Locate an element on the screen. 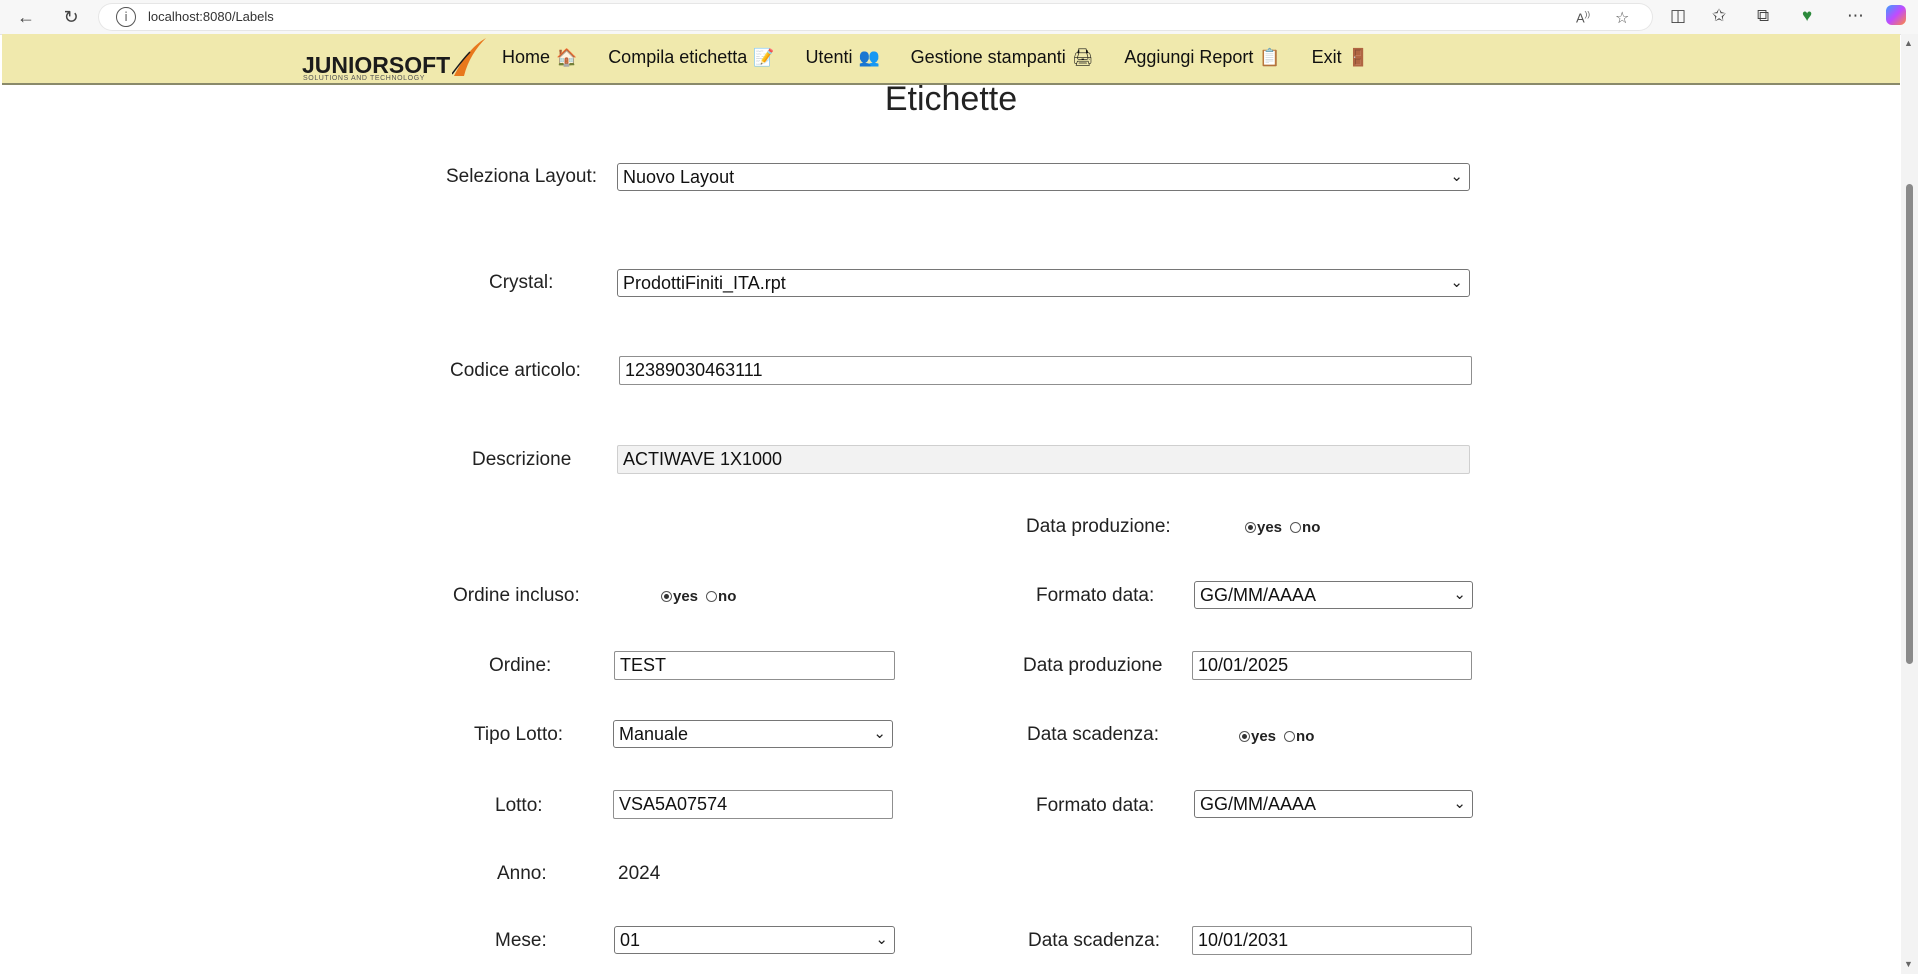 The height and width of the screenshot is (974, 1918). crystal-select-value: ProdottiFiniti_ITA.rpt is located at coordinates (704, 283).